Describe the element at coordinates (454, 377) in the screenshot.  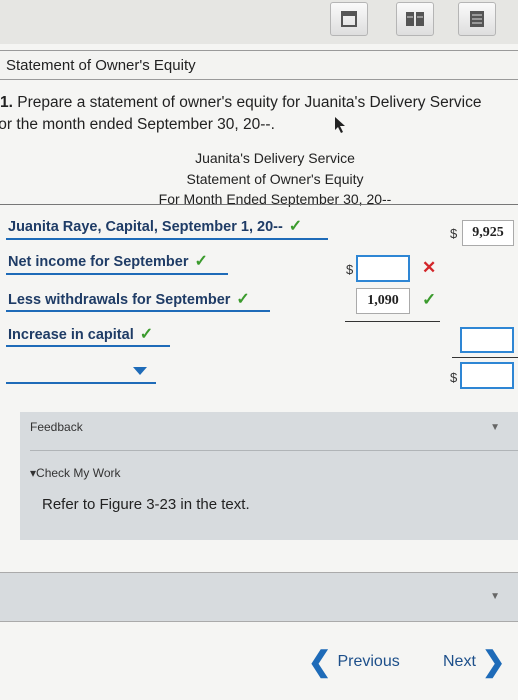
I see `total-dollar-sign: $` at that location.